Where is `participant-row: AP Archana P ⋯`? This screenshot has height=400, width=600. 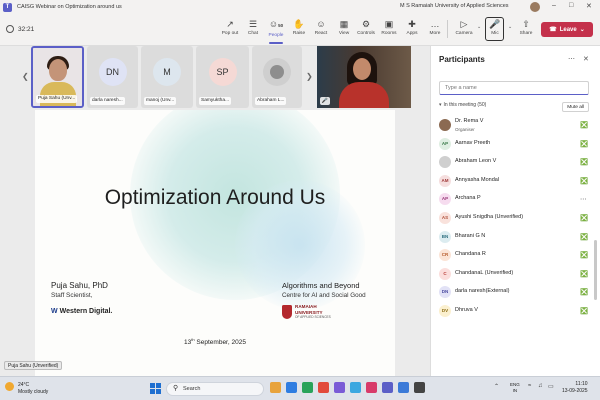
participant-row: AP Archana P ⋯ is located at coordinates (519, 199).